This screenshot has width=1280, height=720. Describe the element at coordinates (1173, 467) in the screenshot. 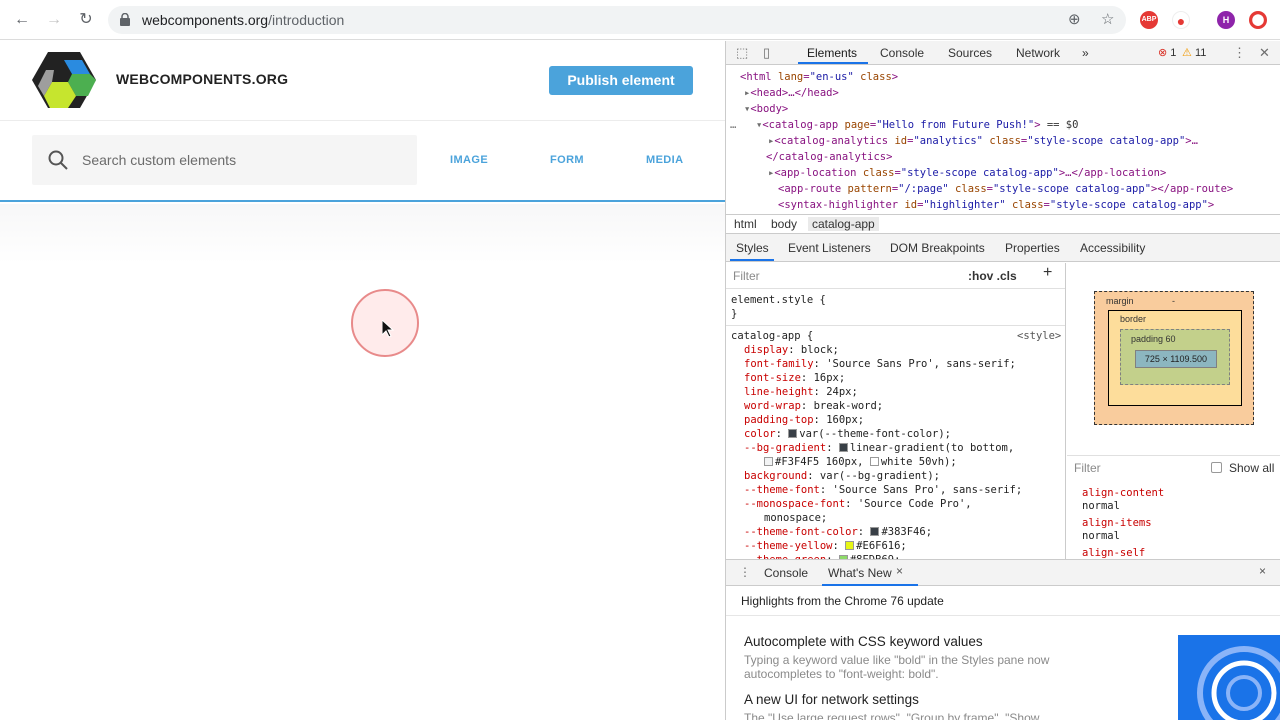

I see `computed-filter-row: Filter Show all` at that location.